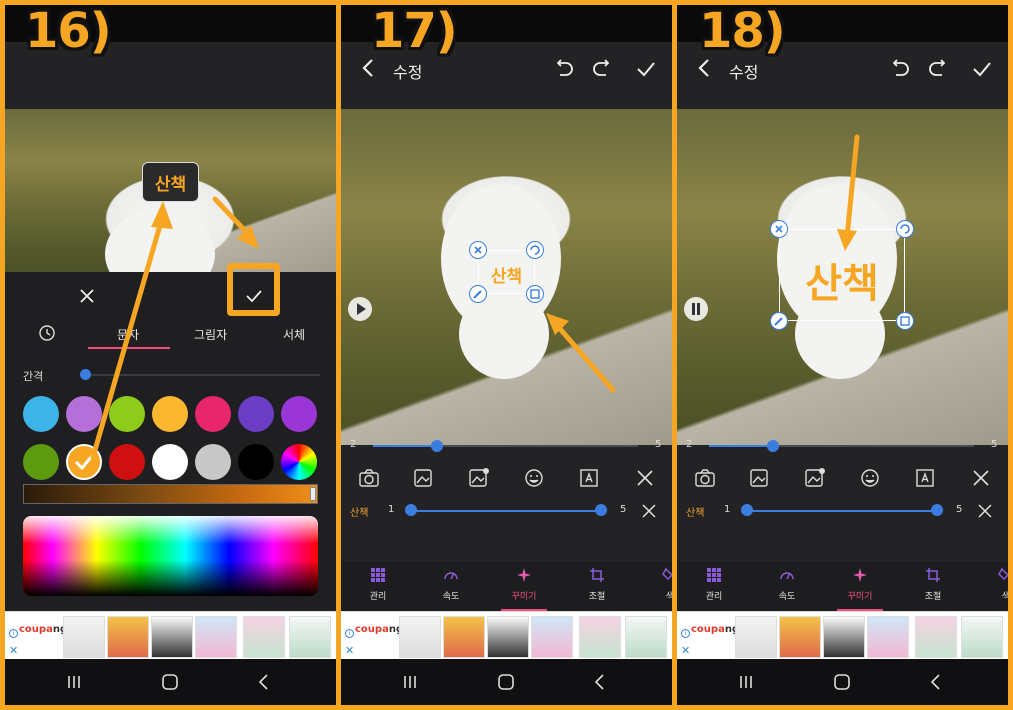 Image resolution: width=1013 pixels, height=710 pixels. I want to click on step-label: 17), so click(414, 32).